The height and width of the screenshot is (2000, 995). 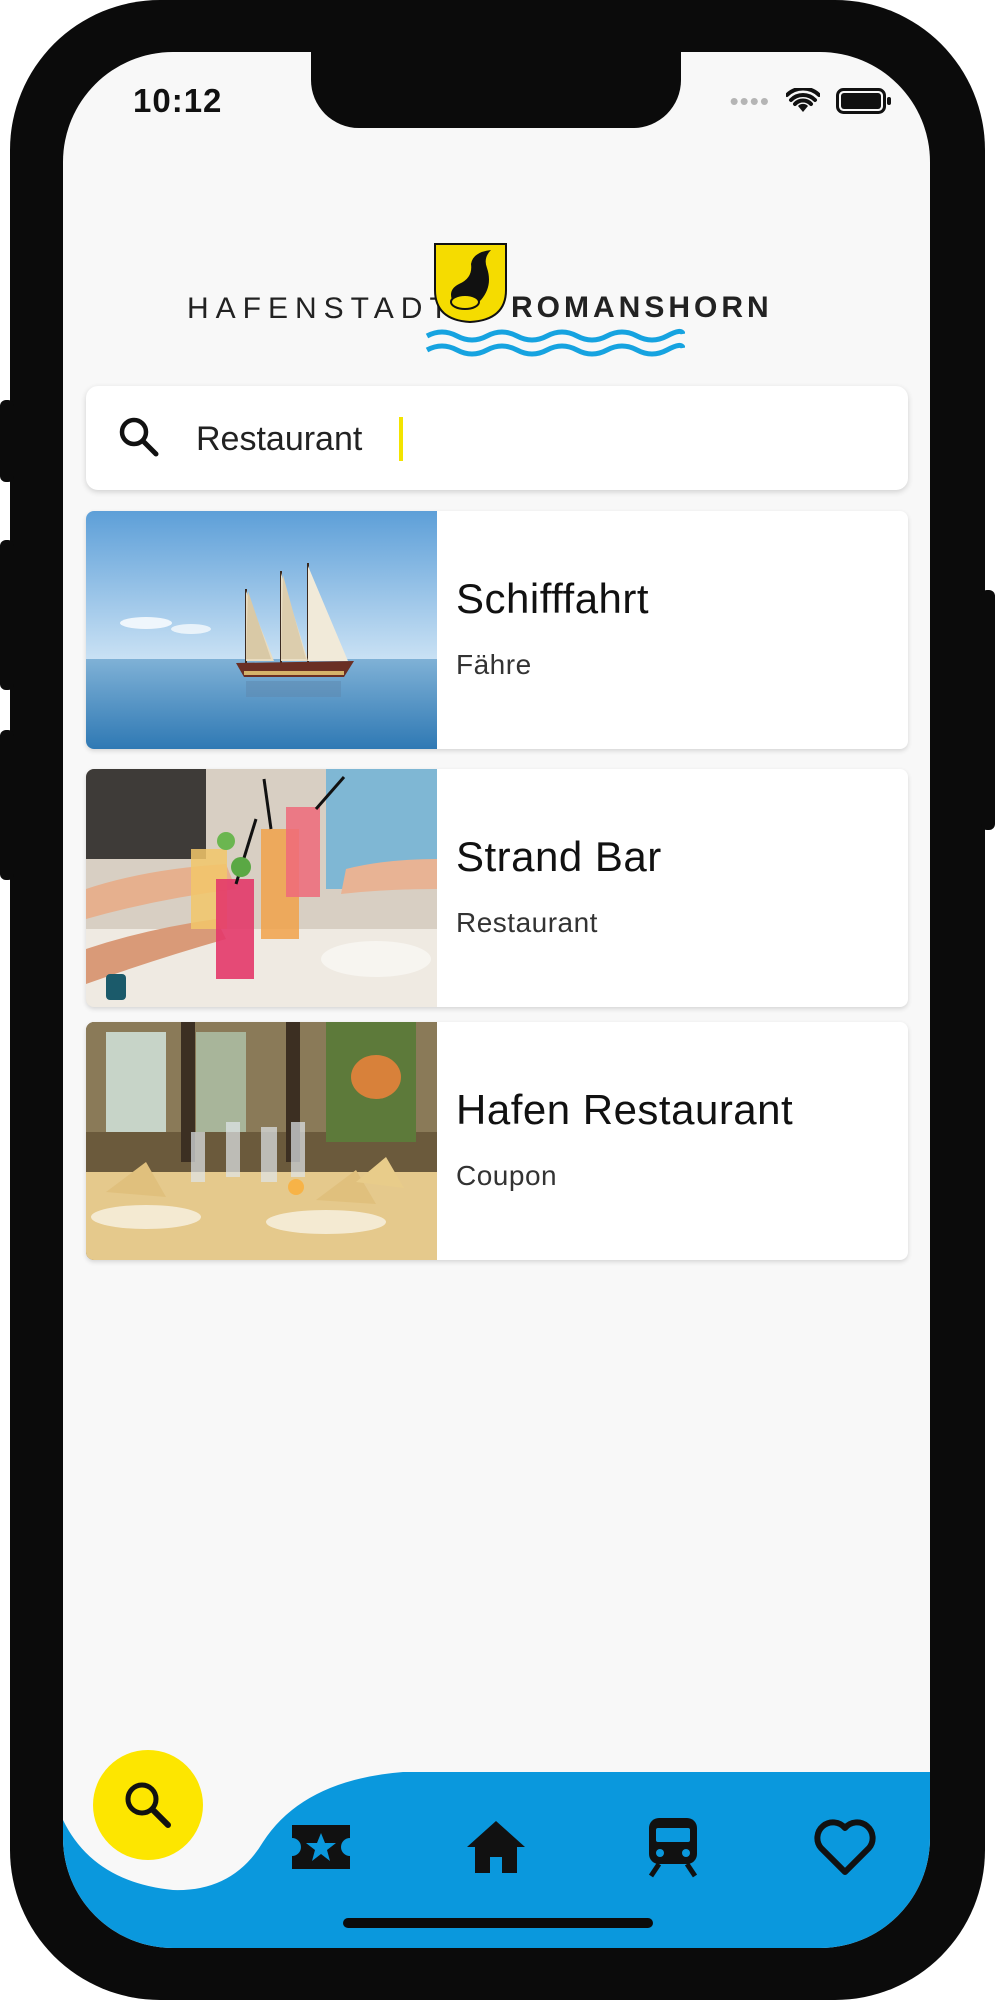 I want to click on logo-text-left: HAFENSTADT, so click(x=321, y=308).